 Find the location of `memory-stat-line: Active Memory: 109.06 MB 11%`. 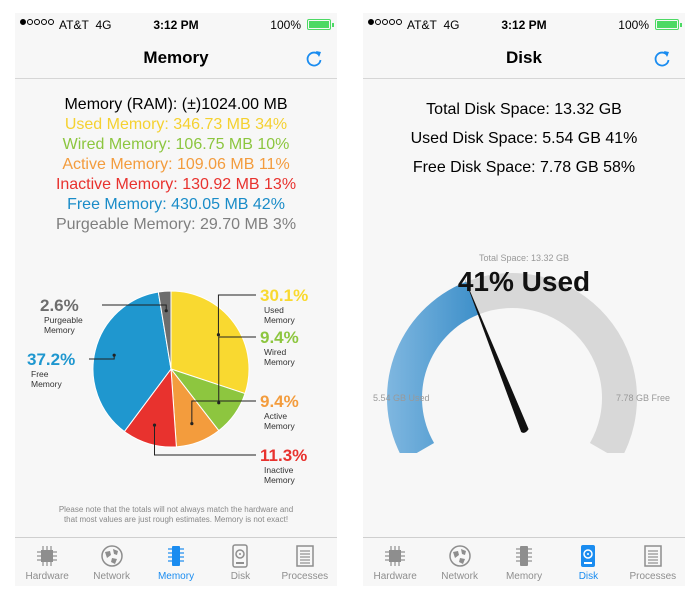

memory-stat-line: Active Memory: 109.06 MB 11% is located at coordinates (176, 164).